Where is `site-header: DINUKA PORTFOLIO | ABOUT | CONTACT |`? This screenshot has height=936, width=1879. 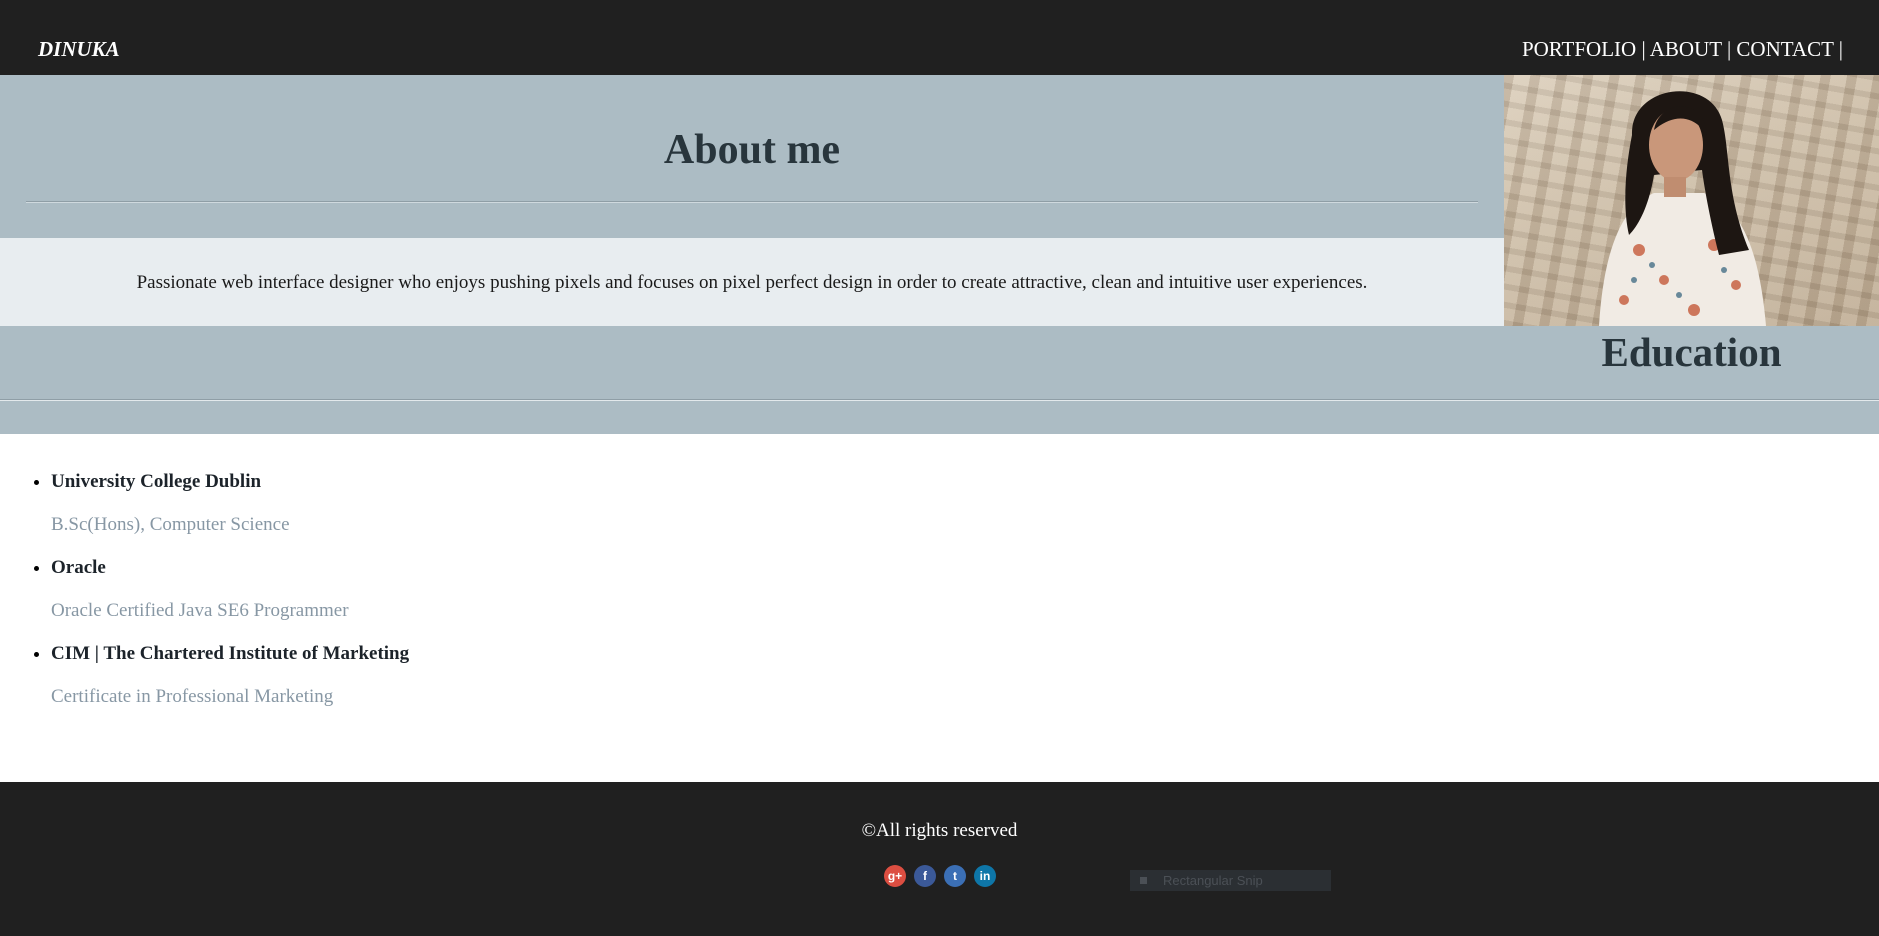 site-header: DINUKA PORTFOLIO | ABOUT | CONTACT | is located at coordinates (939, 37).